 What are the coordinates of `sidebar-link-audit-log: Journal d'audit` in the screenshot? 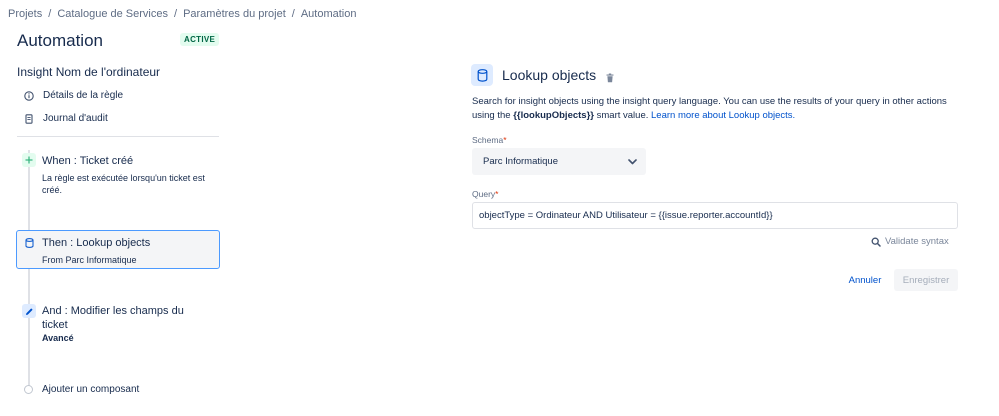 It's located at (66, 118).